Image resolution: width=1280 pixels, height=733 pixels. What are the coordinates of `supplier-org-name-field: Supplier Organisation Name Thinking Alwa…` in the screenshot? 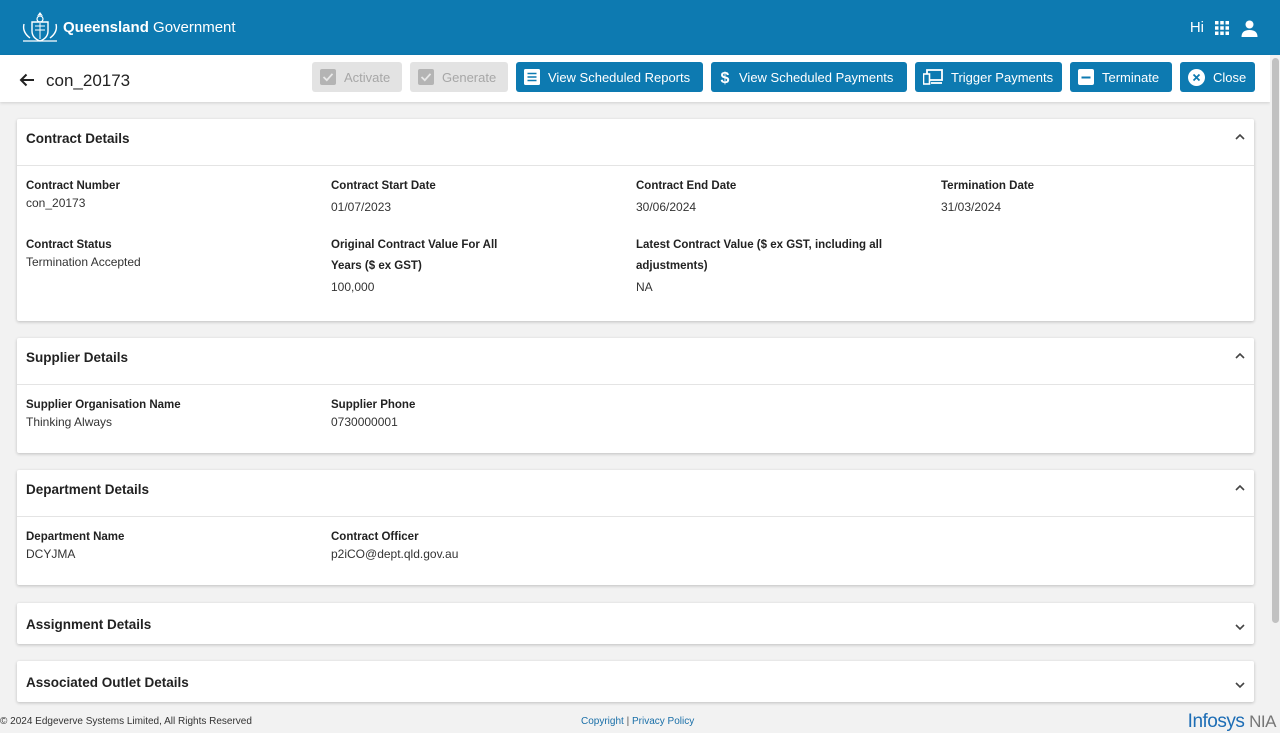 It's located at (103, 414).